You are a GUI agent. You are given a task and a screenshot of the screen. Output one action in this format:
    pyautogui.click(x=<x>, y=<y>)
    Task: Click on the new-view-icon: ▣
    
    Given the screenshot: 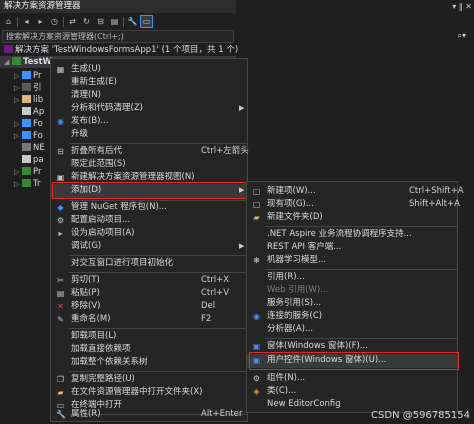 What is the action you would take?
    pyautogui.click(x=60, y=177)
    